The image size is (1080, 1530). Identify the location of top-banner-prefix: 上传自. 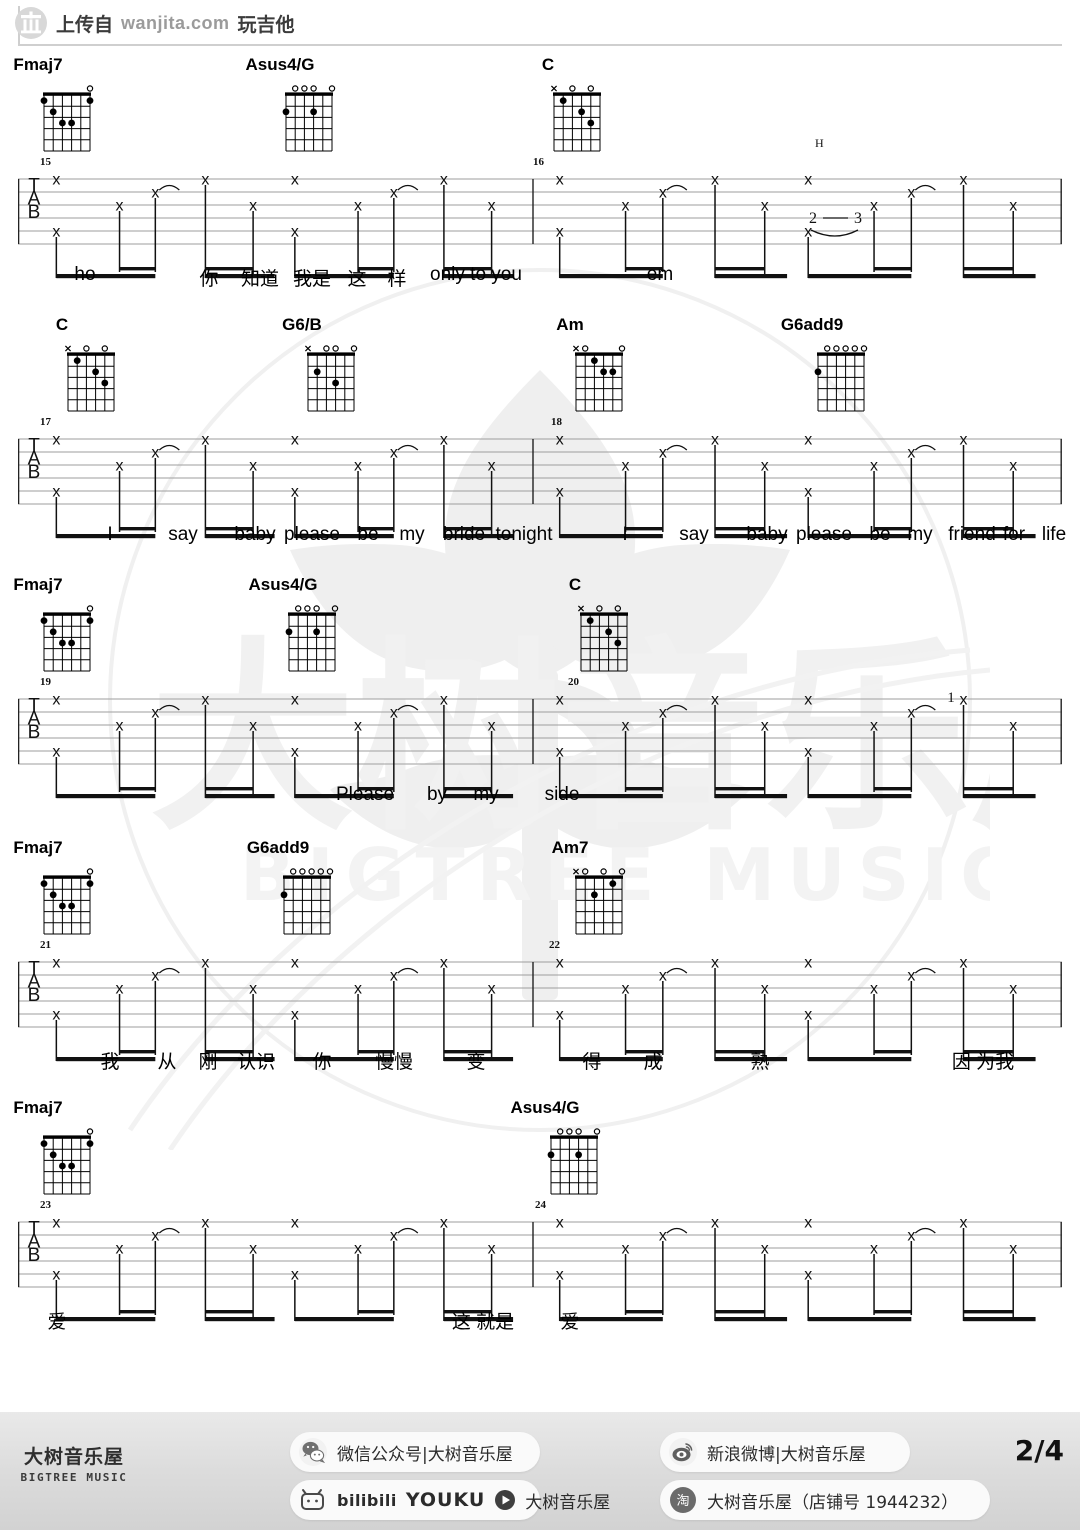
(85, 25).